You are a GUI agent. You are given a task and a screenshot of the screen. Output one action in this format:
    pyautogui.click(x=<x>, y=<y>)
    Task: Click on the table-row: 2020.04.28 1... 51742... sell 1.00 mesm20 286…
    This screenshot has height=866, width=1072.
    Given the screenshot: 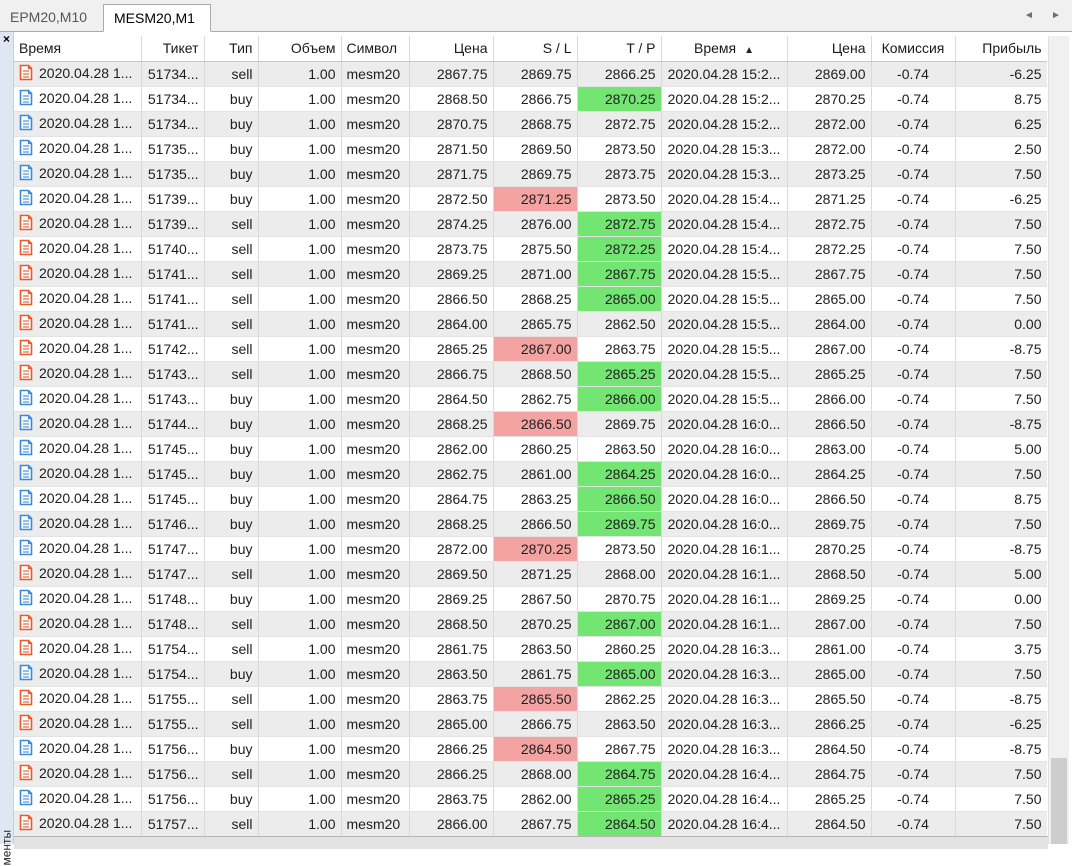 What is the action you would take?
    pyautogui.click(x=530, y=349)
    